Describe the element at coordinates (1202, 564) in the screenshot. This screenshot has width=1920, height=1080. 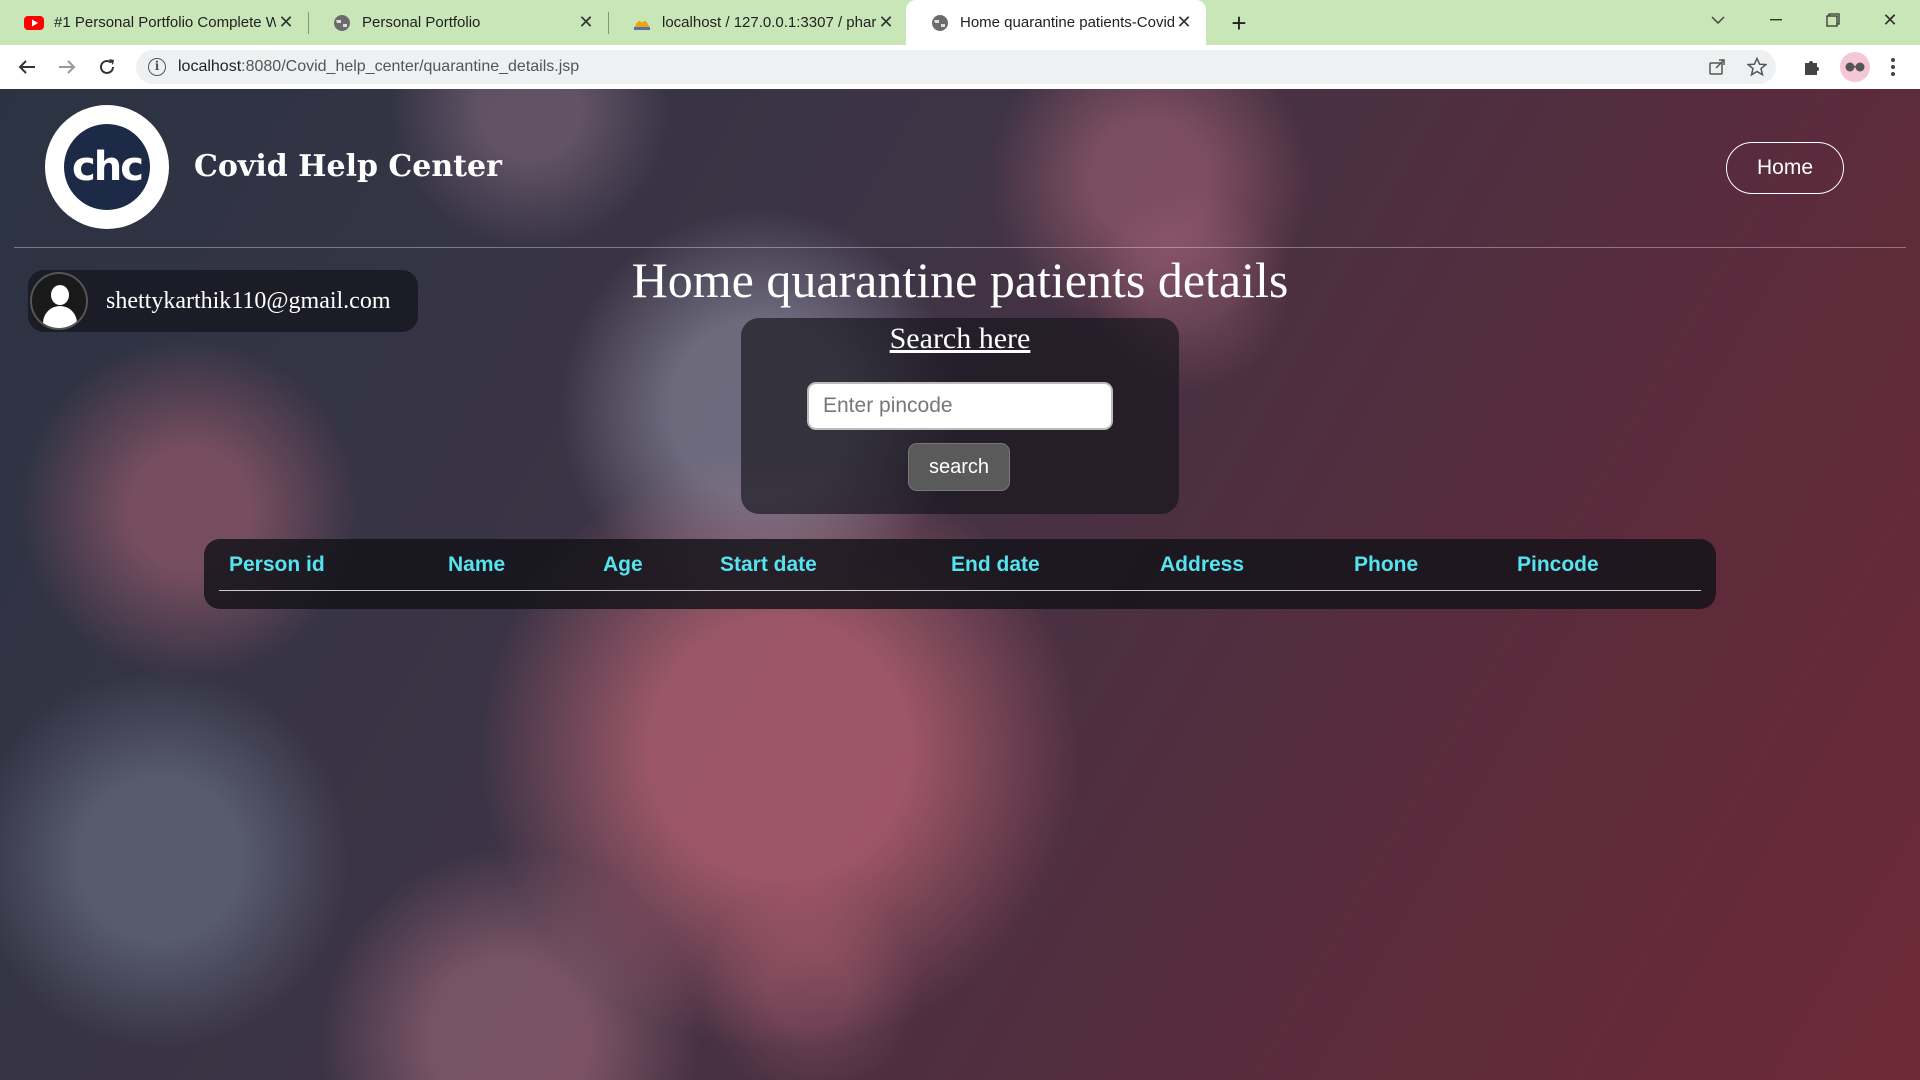
I see `column-header-address: Address` at that location.